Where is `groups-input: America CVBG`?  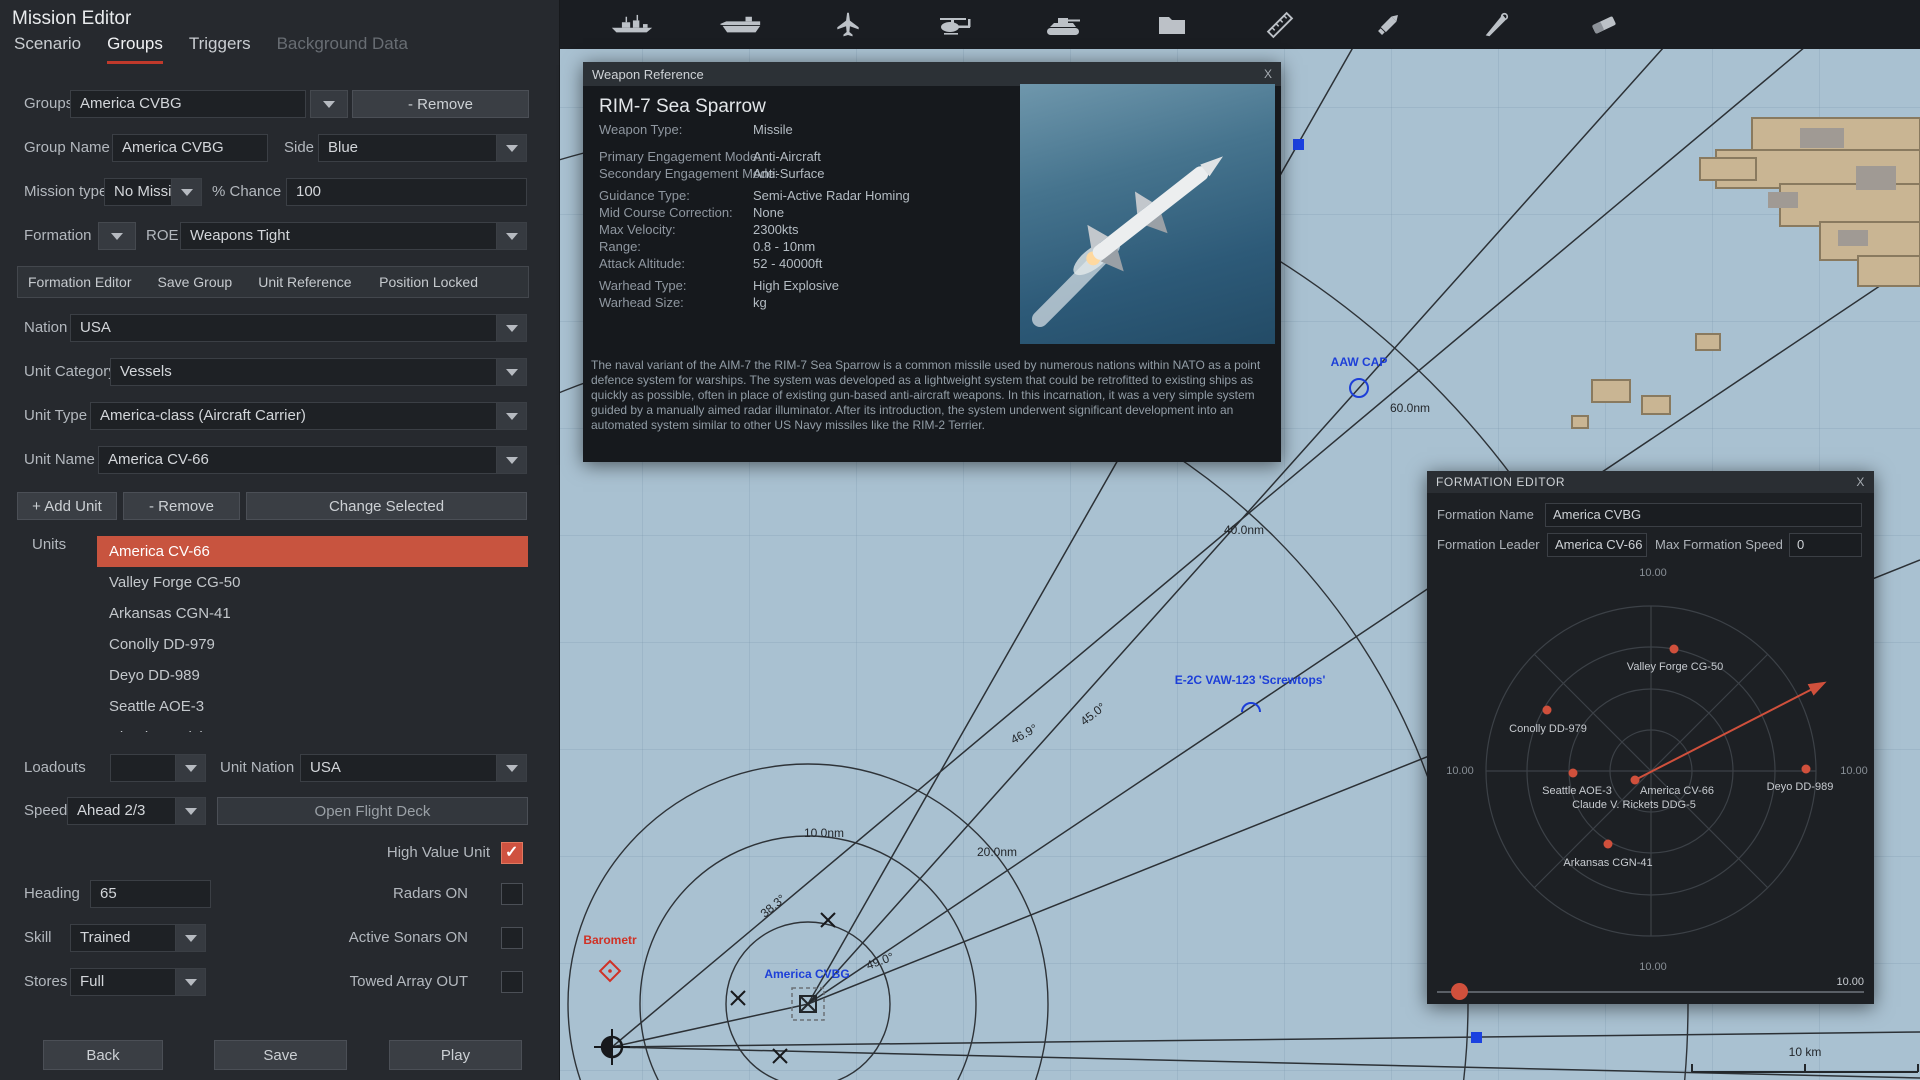
groups-input: America CVBG is located at coordinates (188, 104).